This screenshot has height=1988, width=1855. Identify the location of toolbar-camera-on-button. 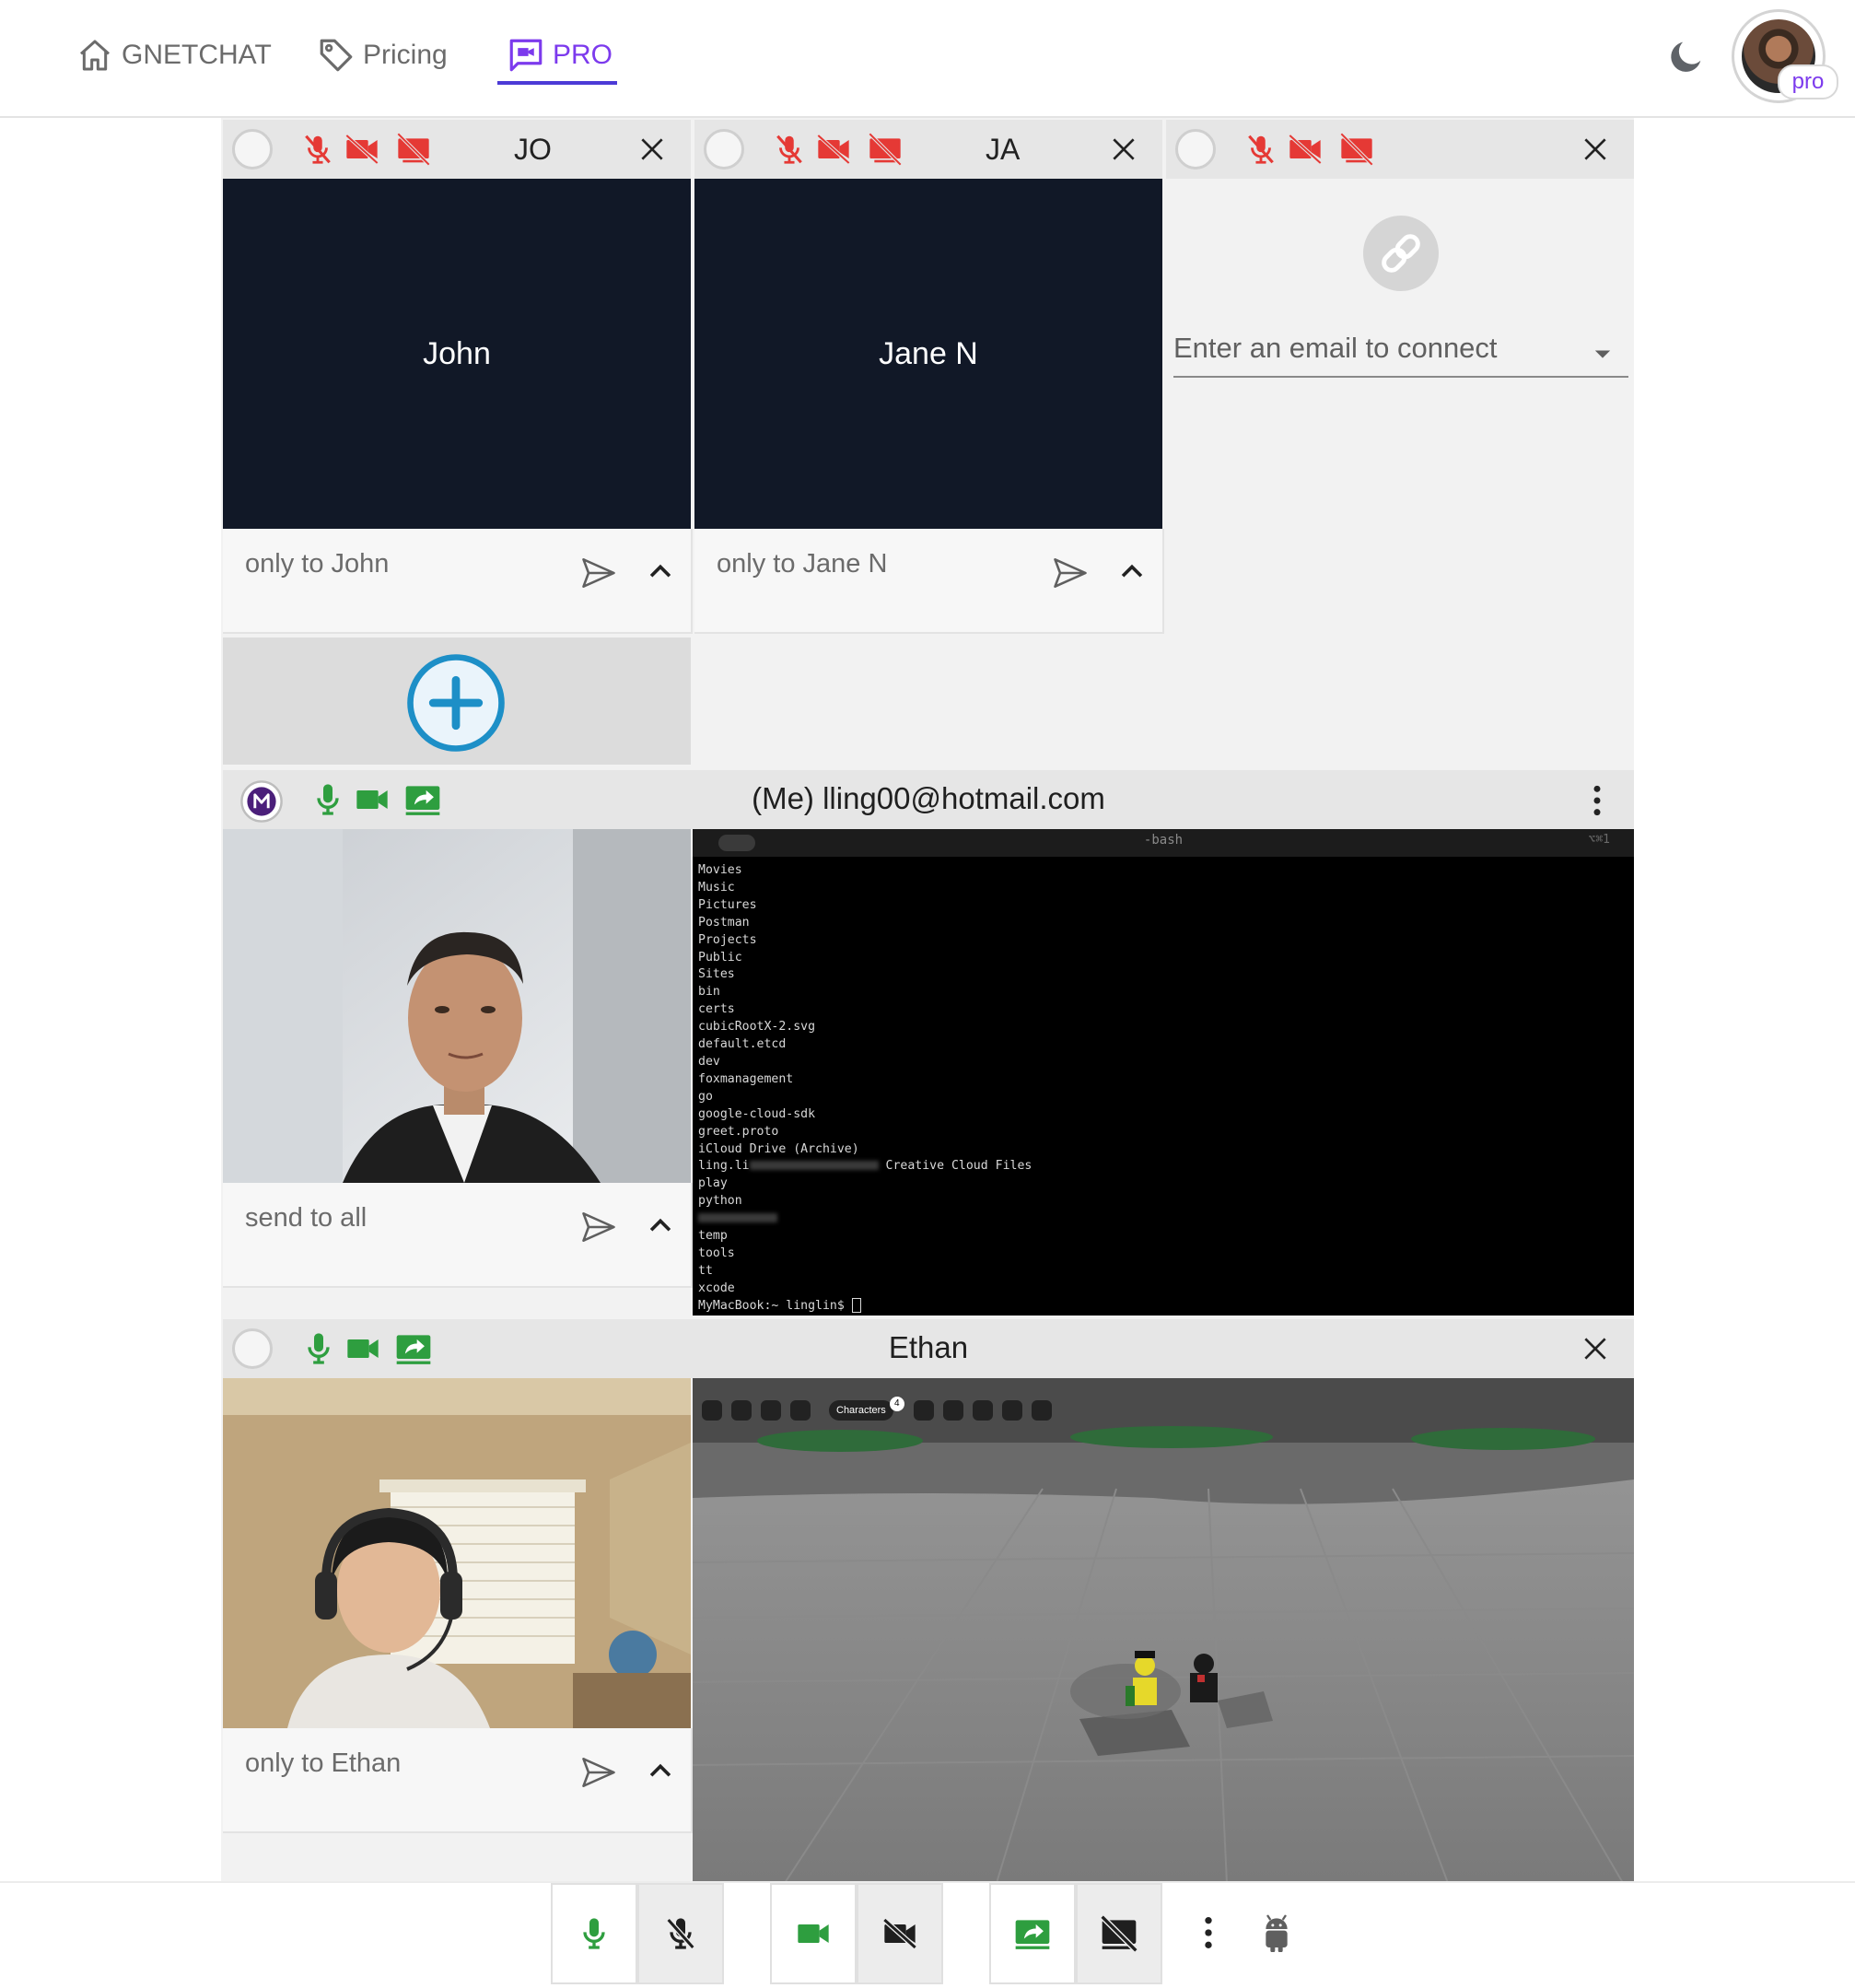
(813, 1933).